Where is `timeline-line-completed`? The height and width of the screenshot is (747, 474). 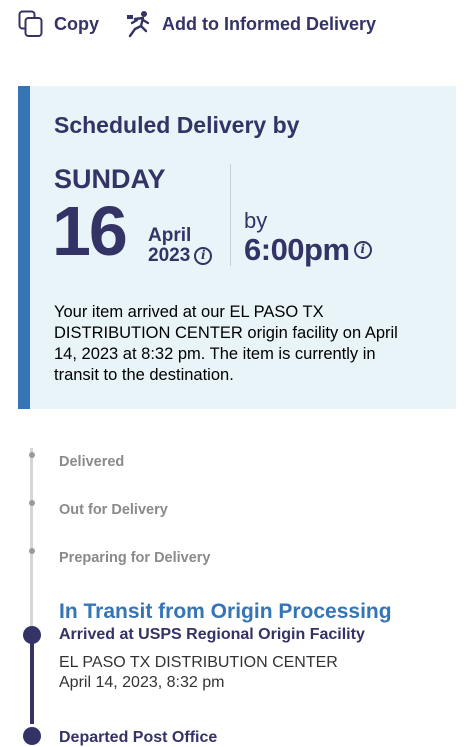
timeline-line-completed is located at coordinates (32, 679).